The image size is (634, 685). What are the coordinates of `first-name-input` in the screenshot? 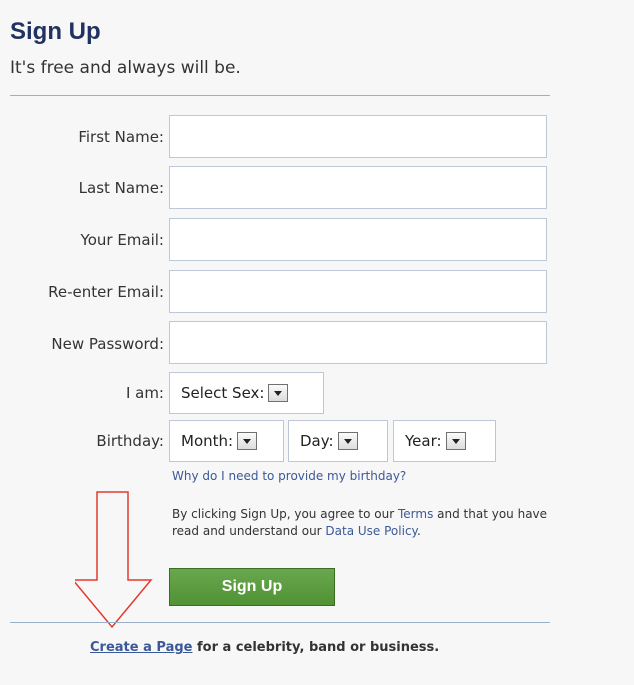 It's located at (358, 136).